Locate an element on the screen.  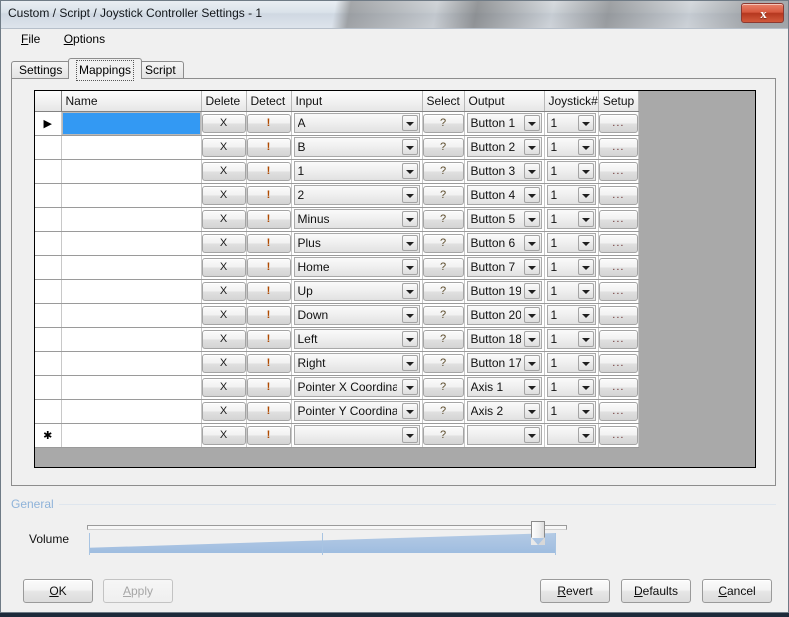
defaults-button: Defaults is located at coordinates (656, 591).